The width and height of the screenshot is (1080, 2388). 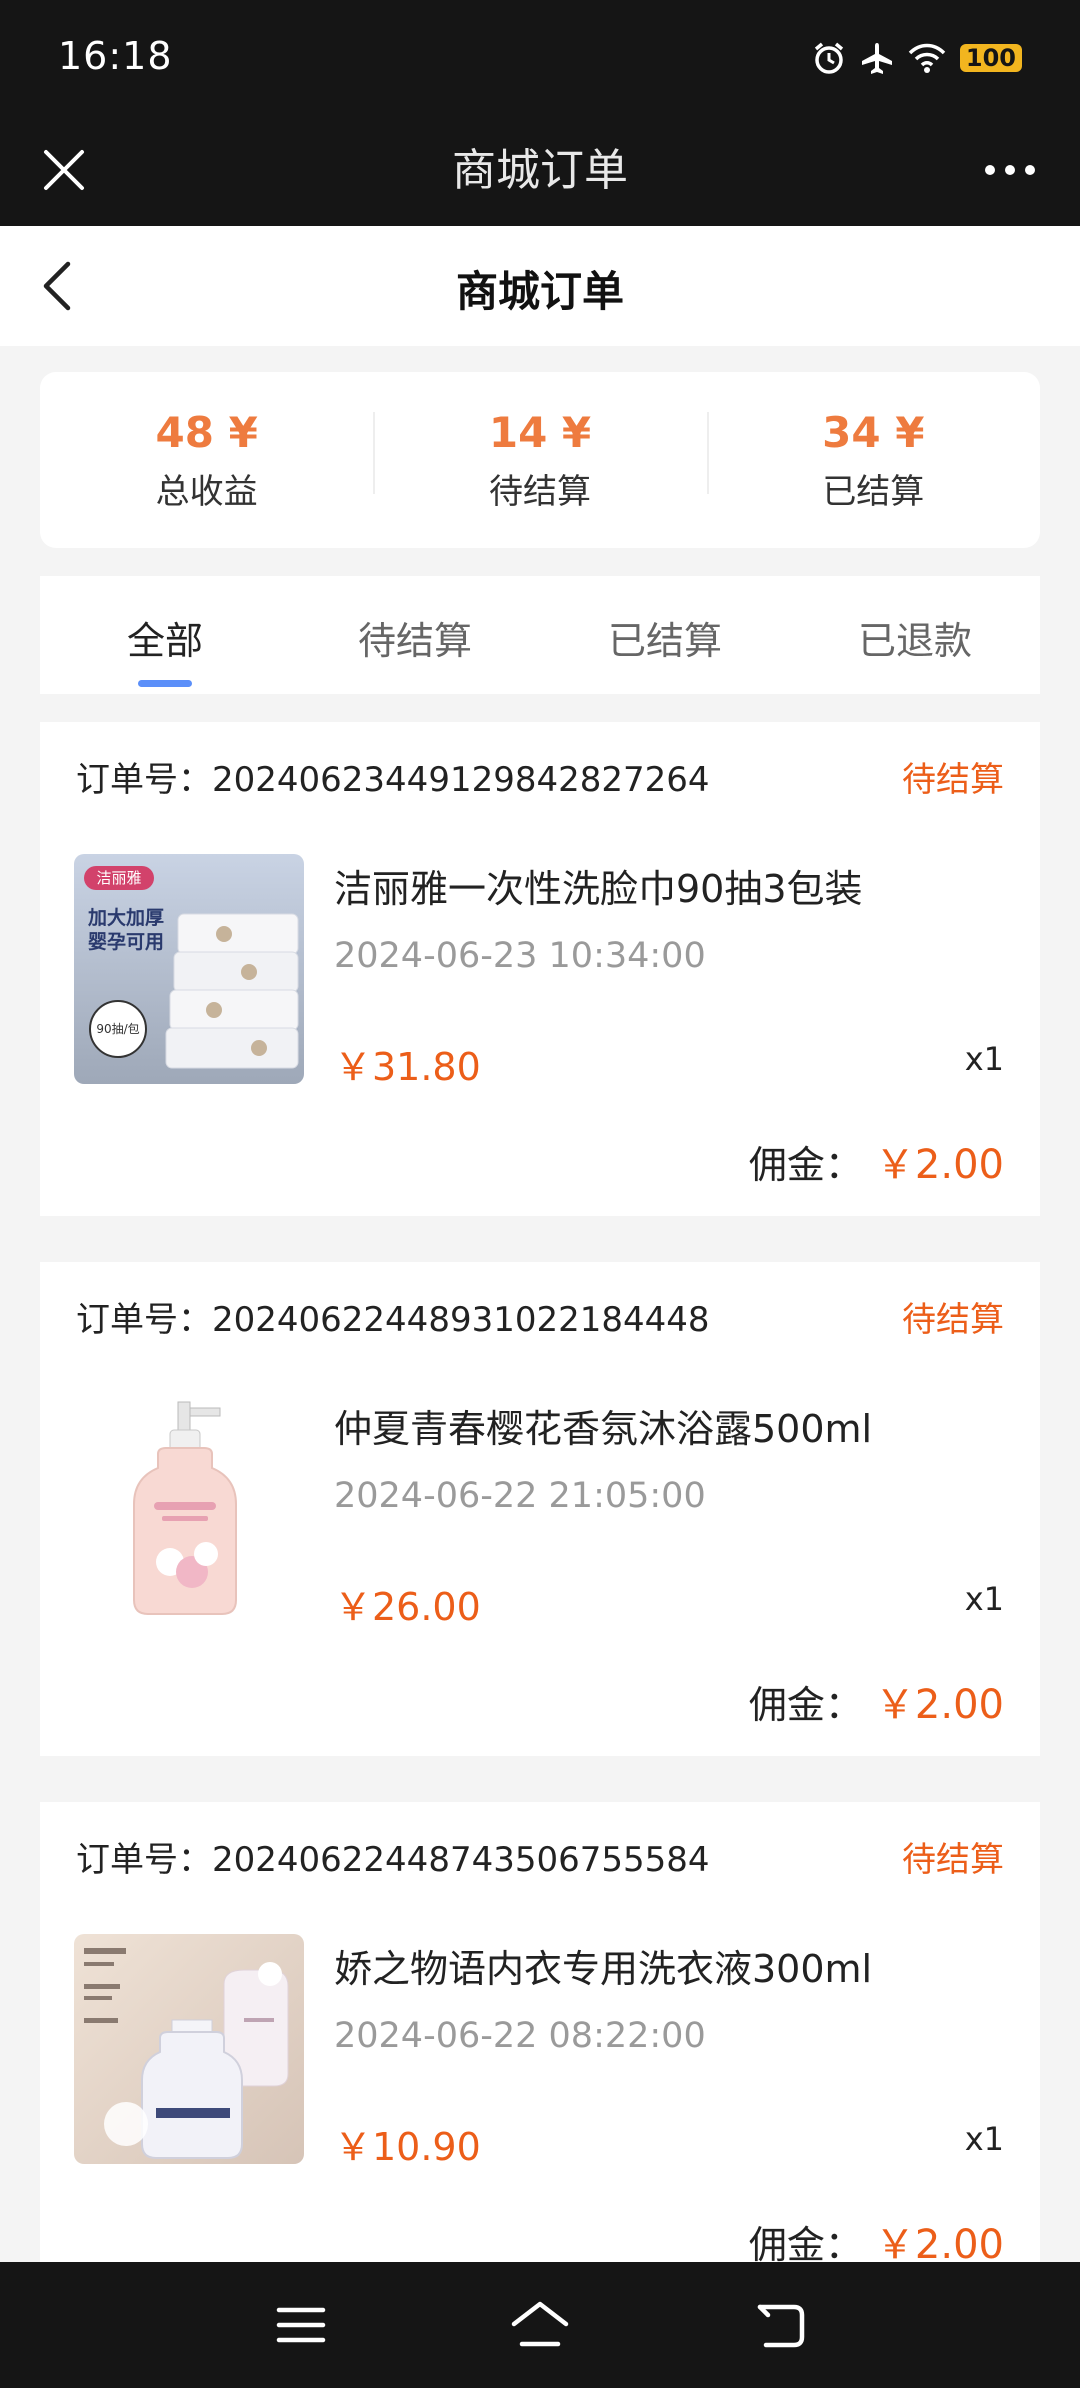 What do you see at coordinates (118, 878) in the screenshot?
I see `svg-text: 洁丽雅` at bounding box center [118, 878].